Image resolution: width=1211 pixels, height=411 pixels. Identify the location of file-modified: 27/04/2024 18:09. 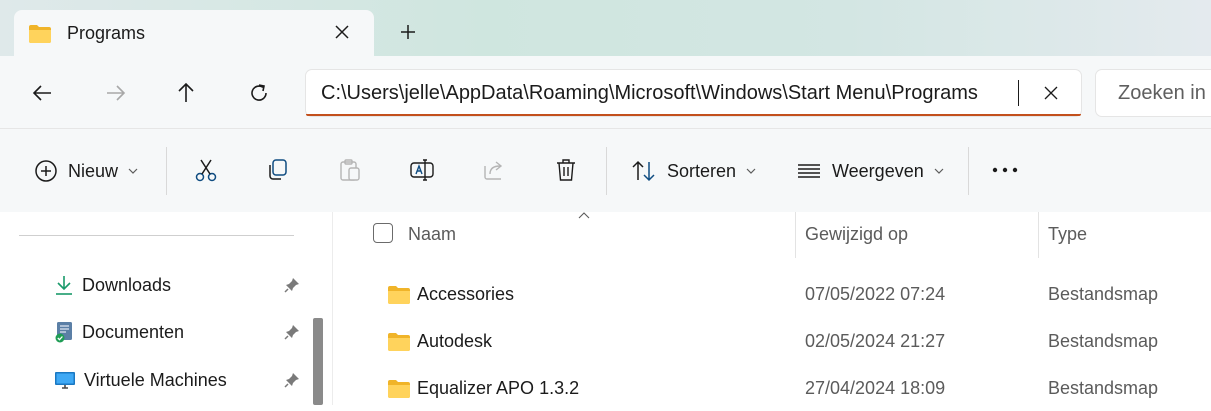
(875, 388).